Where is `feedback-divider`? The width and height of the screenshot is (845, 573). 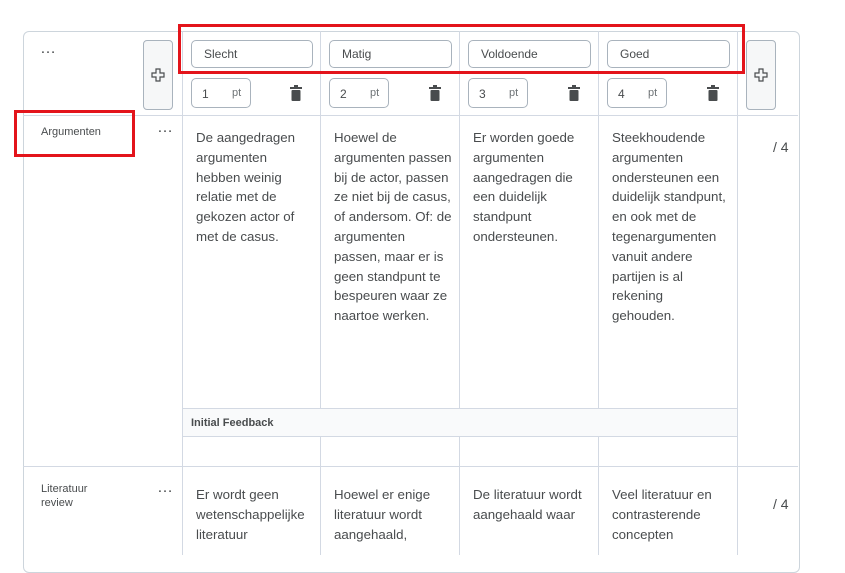
feedback-divider is located at coordinates (460, 436).